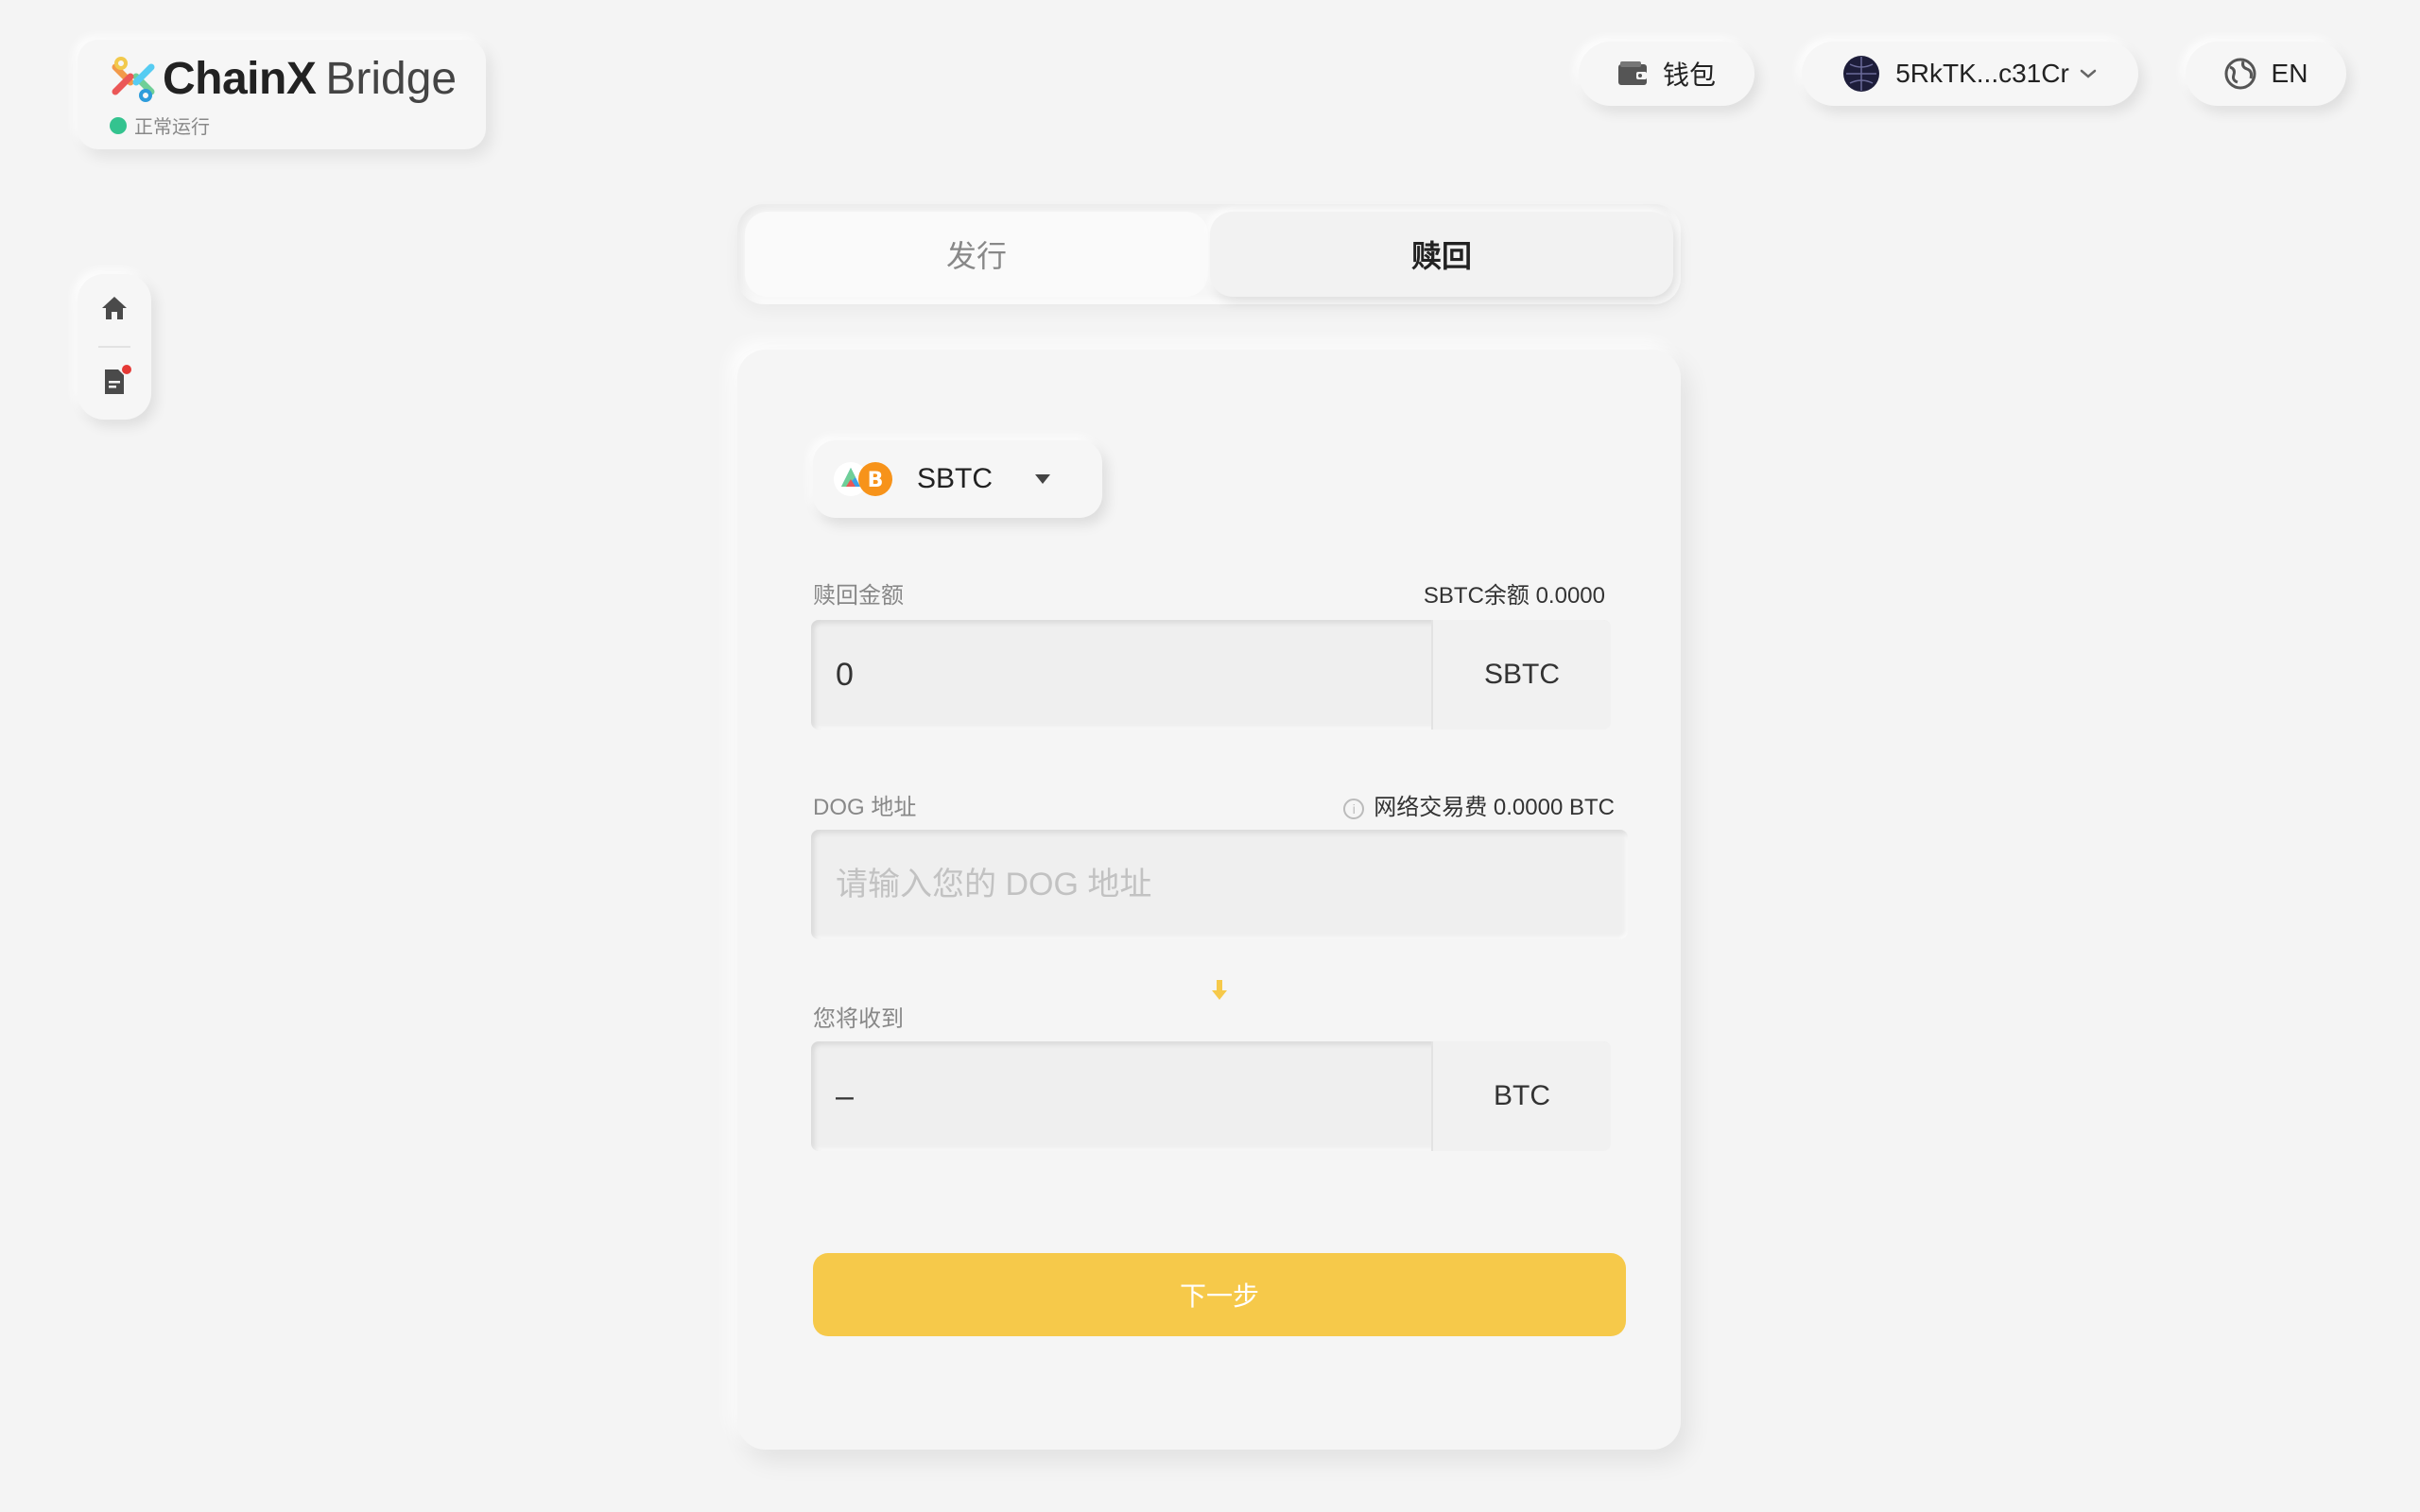 Image resolution: width=2420 pixels, height=1512 pixels. Describe the element at coordinates (172, 127) in the screenshot. I see `status-text: 正常运行` at that location.